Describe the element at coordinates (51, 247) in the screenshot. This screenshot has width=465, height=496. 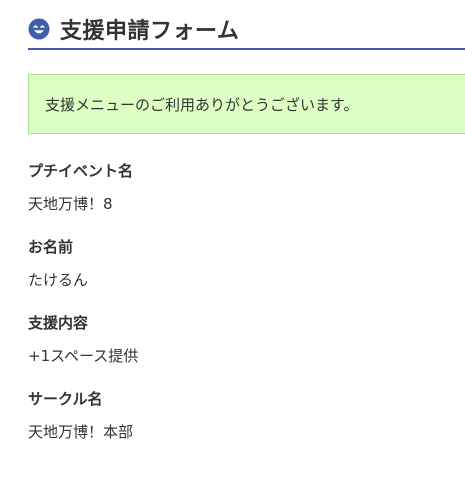
I see `name-label: お名前` at that location.